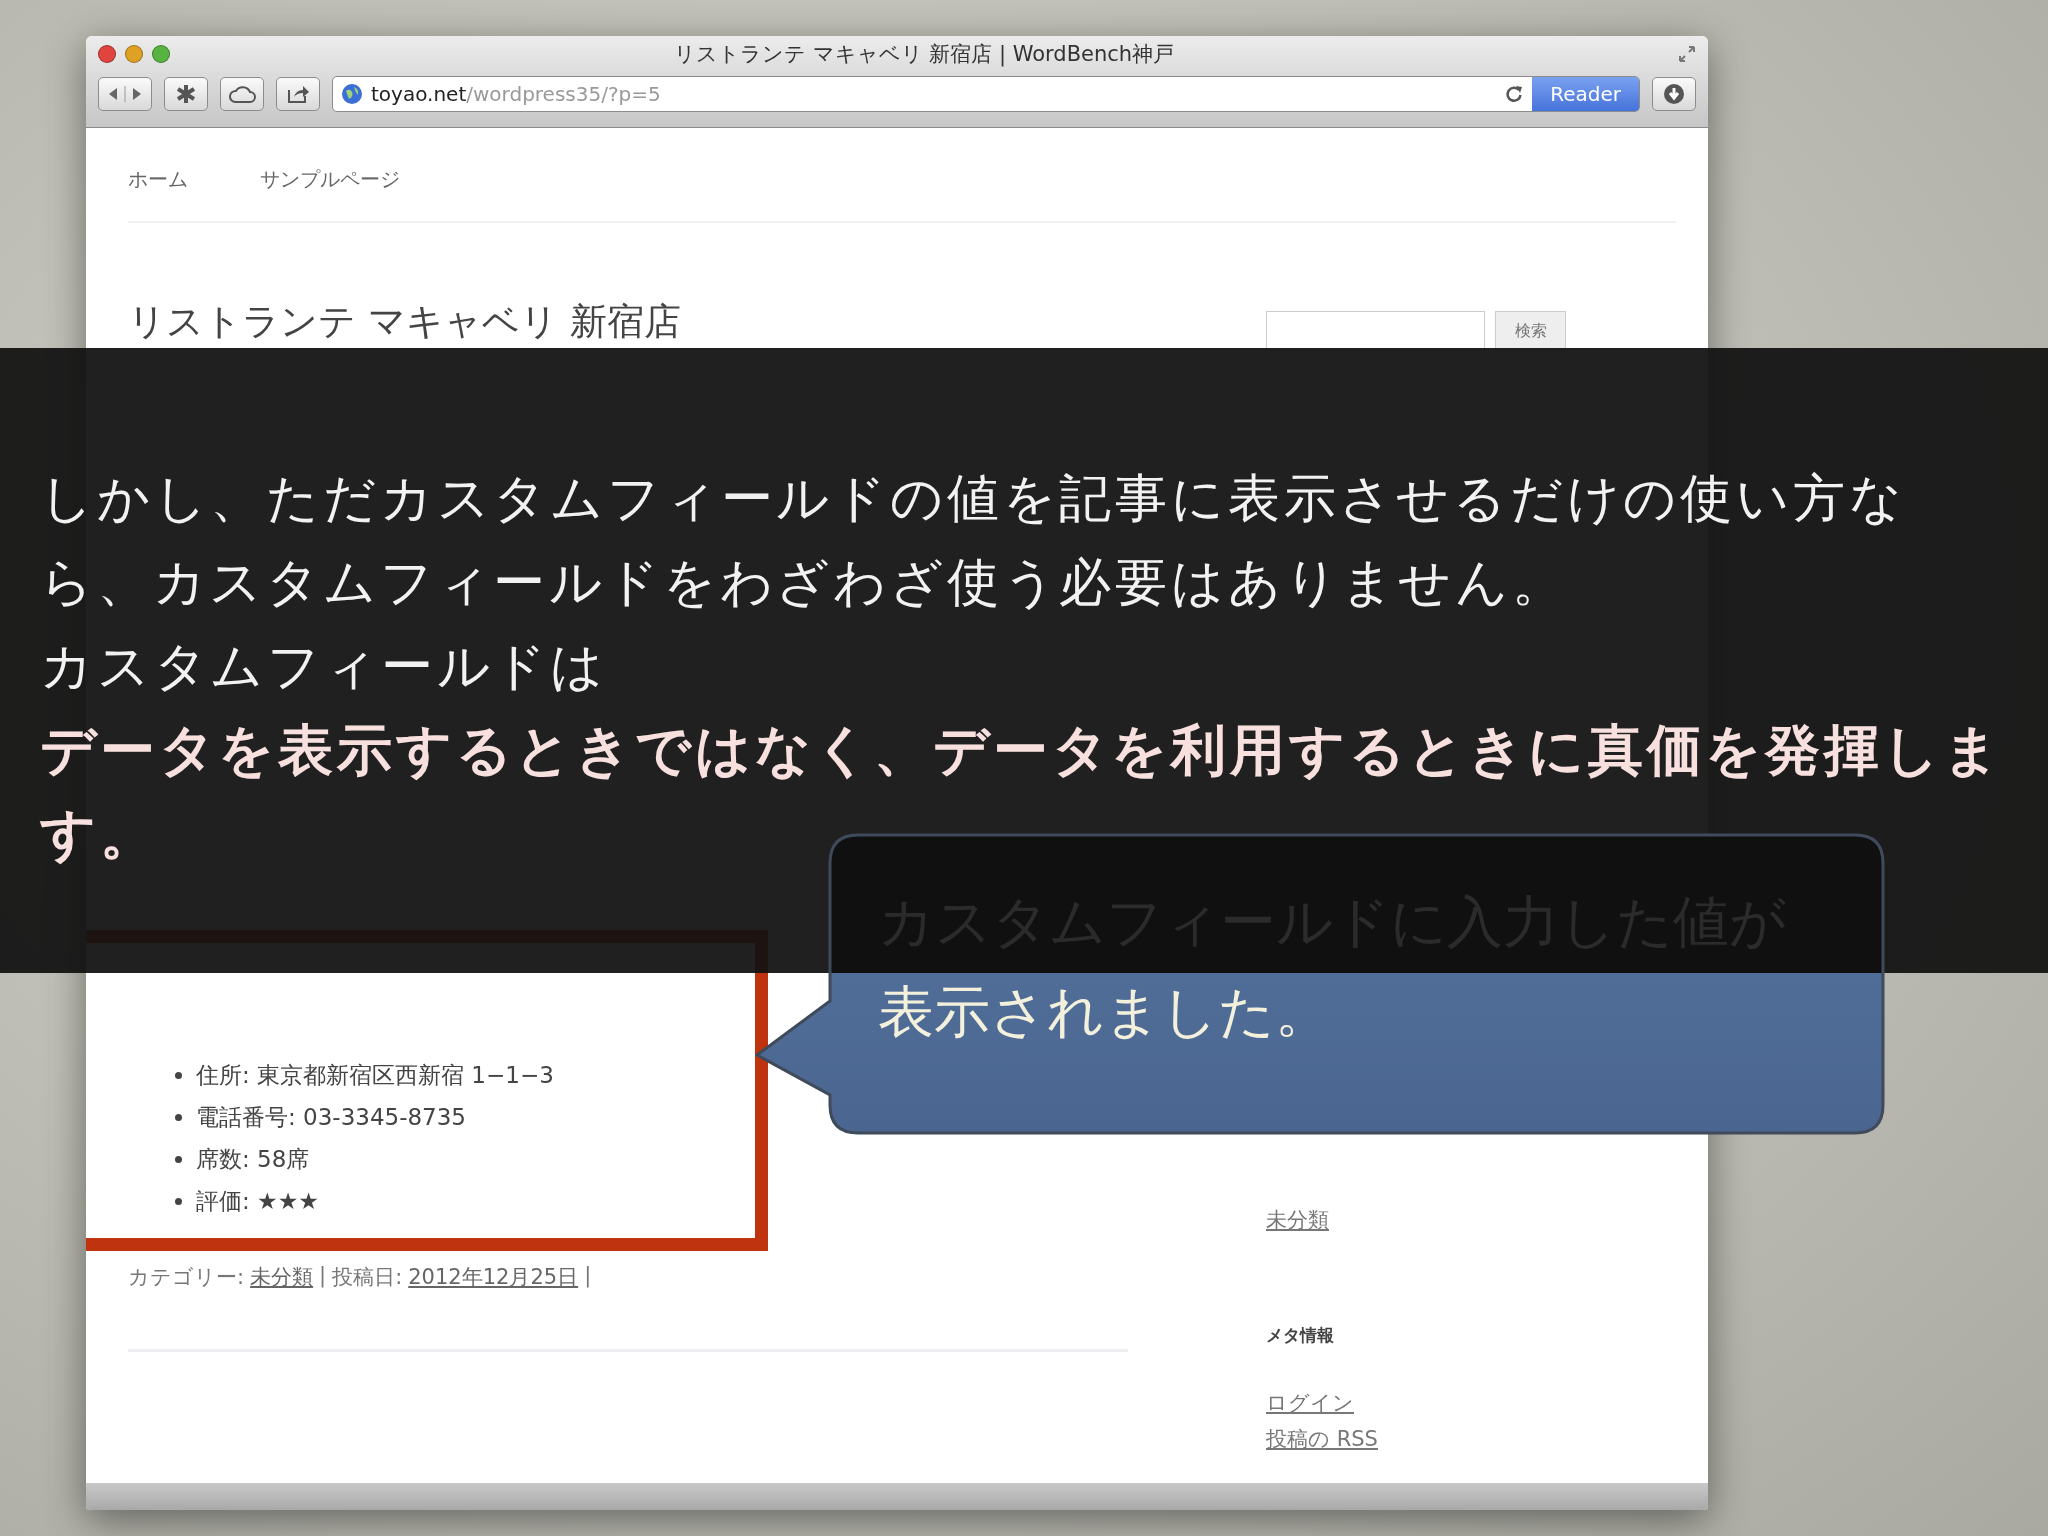  What do you see at coordinates (324, 666) in the screenshot?
I see `caption-text: カスタムフィールドは` at bounding box center [324, 666].